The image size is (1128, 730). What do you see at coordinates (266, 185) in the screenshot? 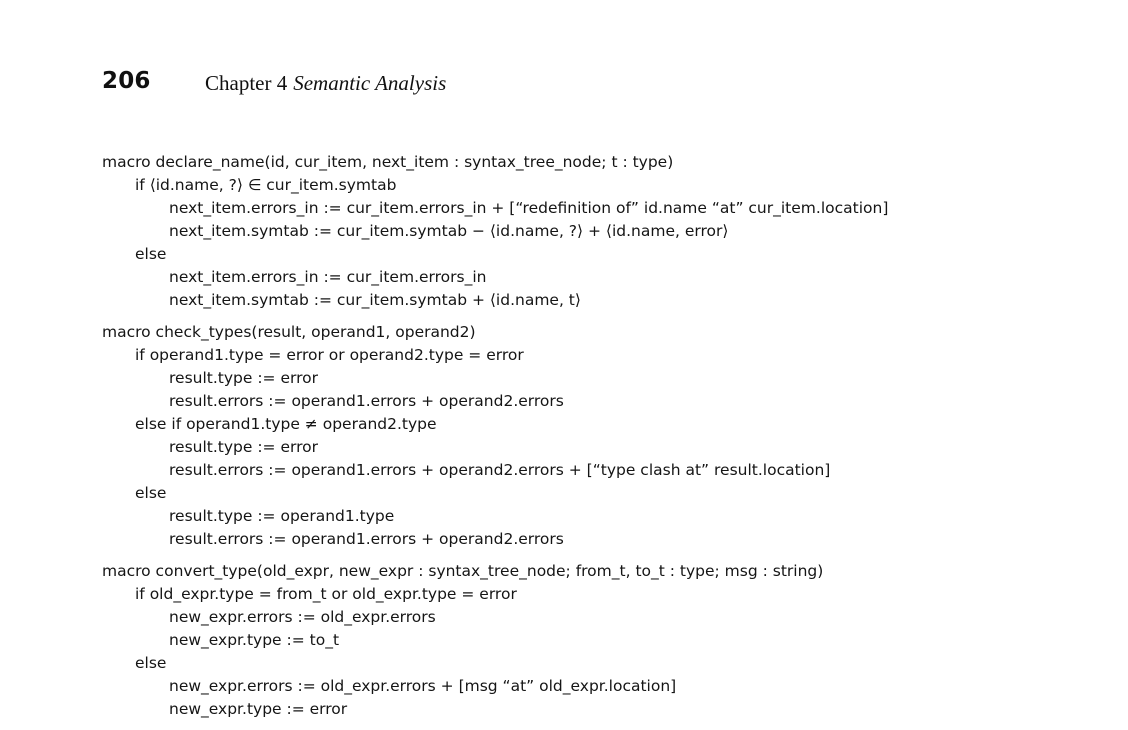
I see `code-line: if ⟨id.name, ?⟩ ∈ cur_item.symtab` at bounding box center [266, 185].